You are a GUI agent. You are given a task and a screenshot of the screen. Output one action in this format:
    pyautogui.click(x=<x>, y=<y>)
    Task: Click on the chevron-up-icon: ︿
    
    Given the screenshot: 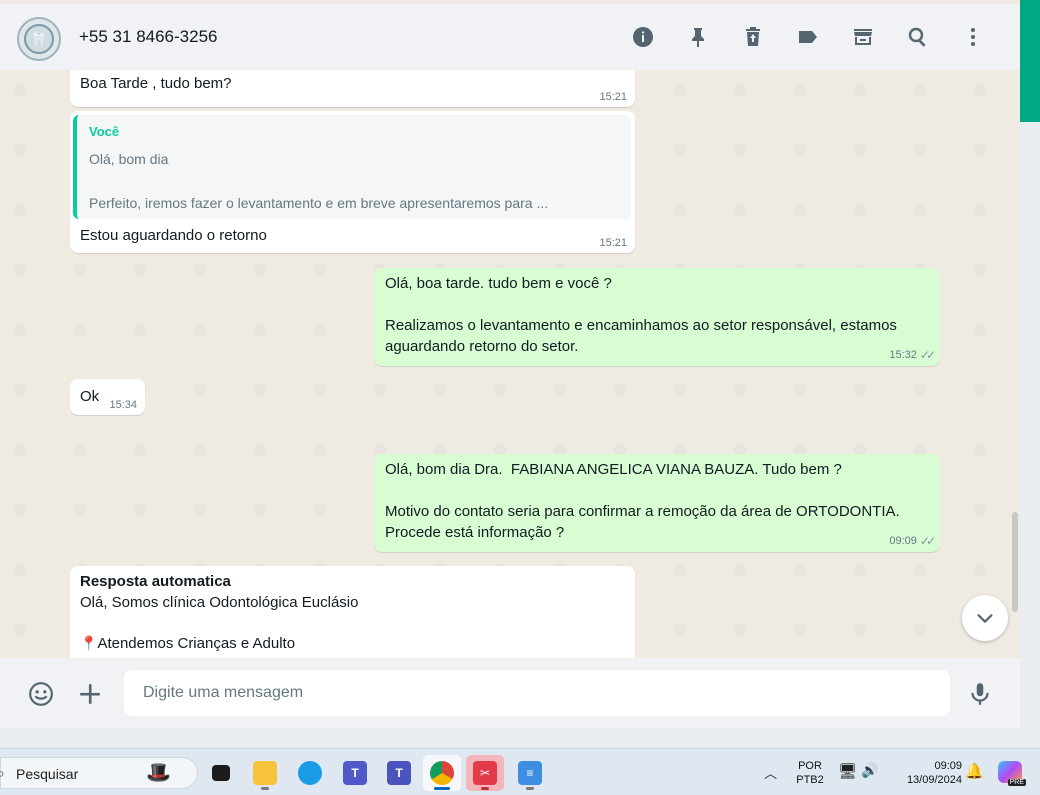 What is the action you would take?
    pyautogui.click(x=770, y=772)
    